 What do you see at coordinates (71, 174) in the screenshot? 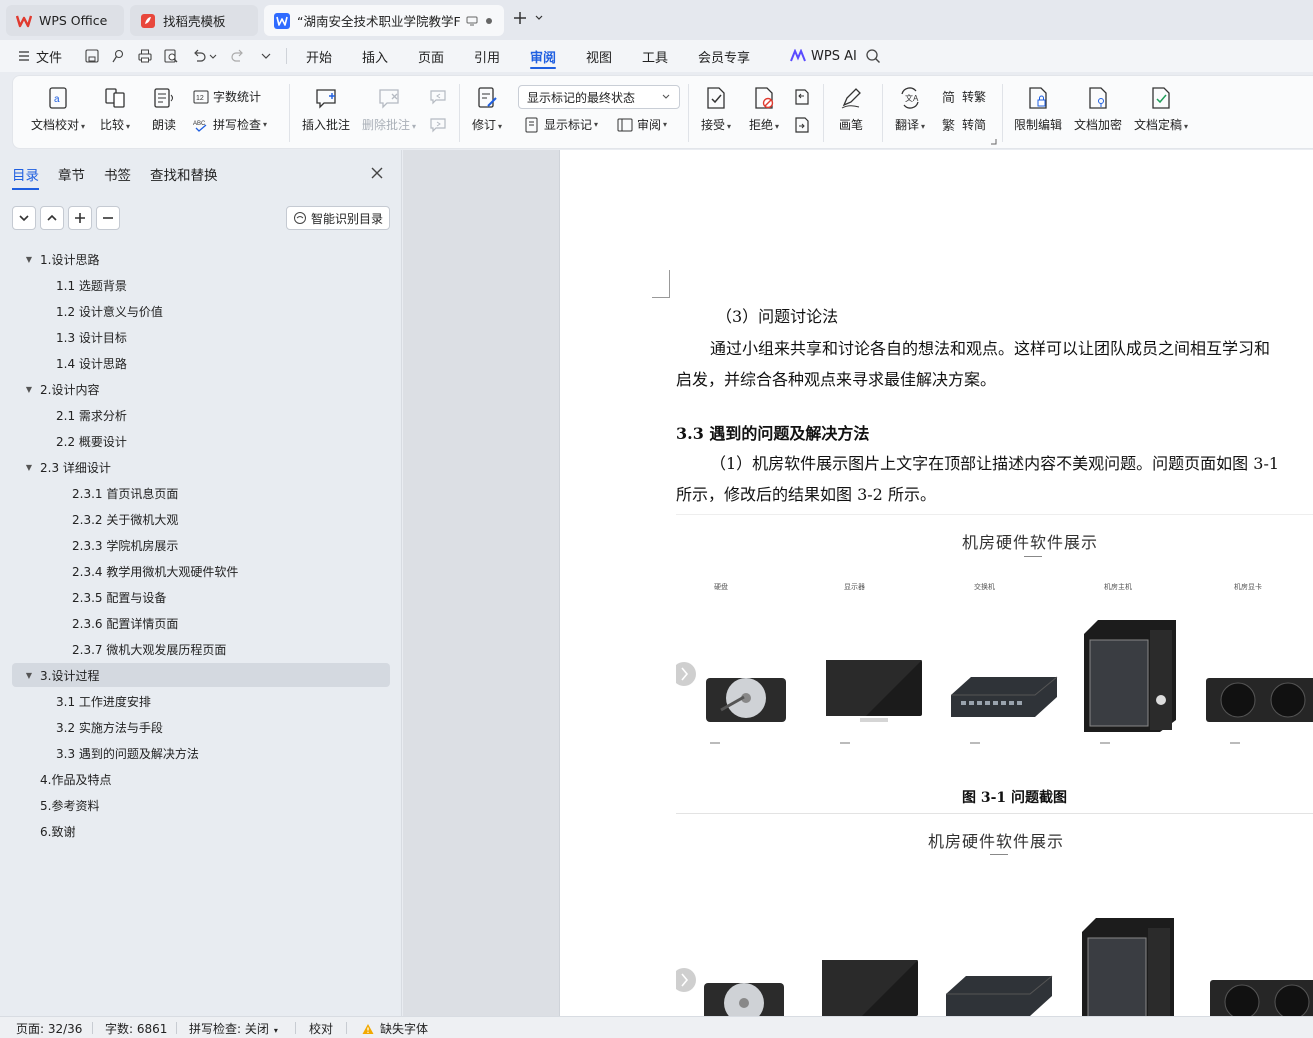
I see `nav-tab-chapters: 章节` at bounding box center [71, 174].